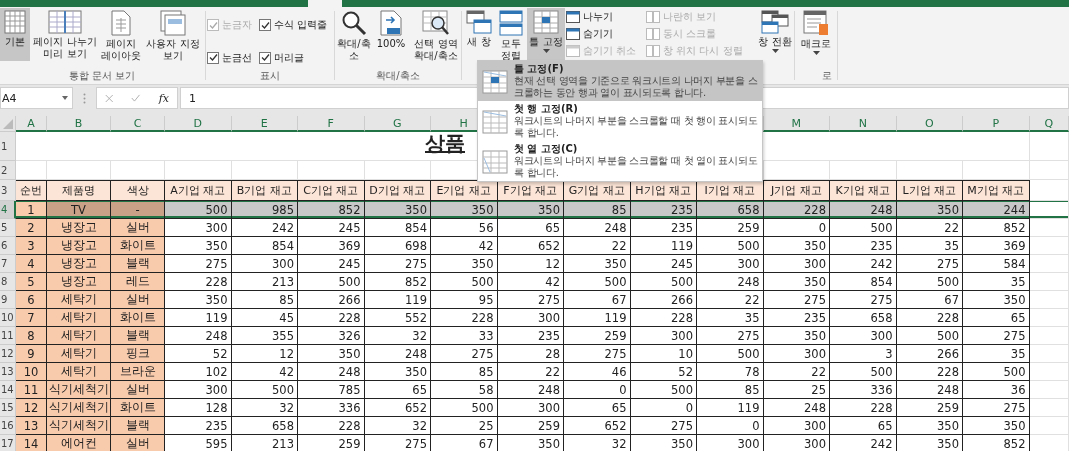  What do you see at coordinates (796, 190) in the screenshot?
I see `column-heading: J기업 재고` at bounding box center [796, 190].